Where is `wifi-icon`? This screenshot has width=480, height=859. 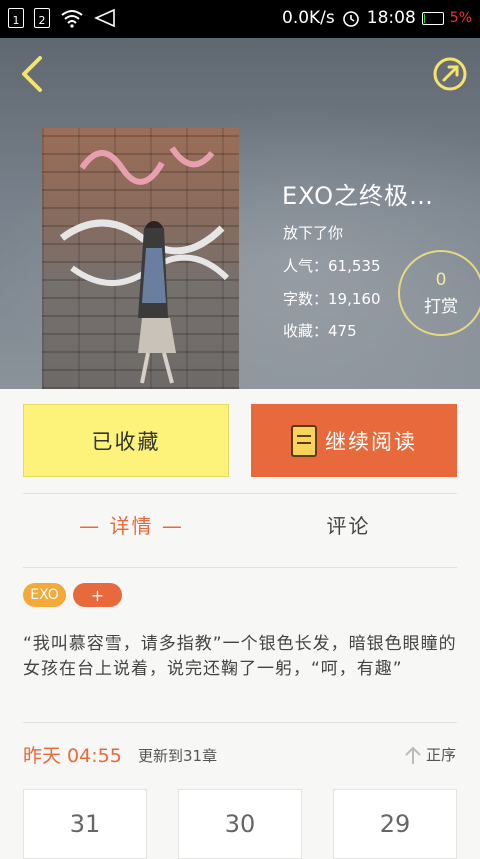
wifi-icon is located at coordinates (72, 19).